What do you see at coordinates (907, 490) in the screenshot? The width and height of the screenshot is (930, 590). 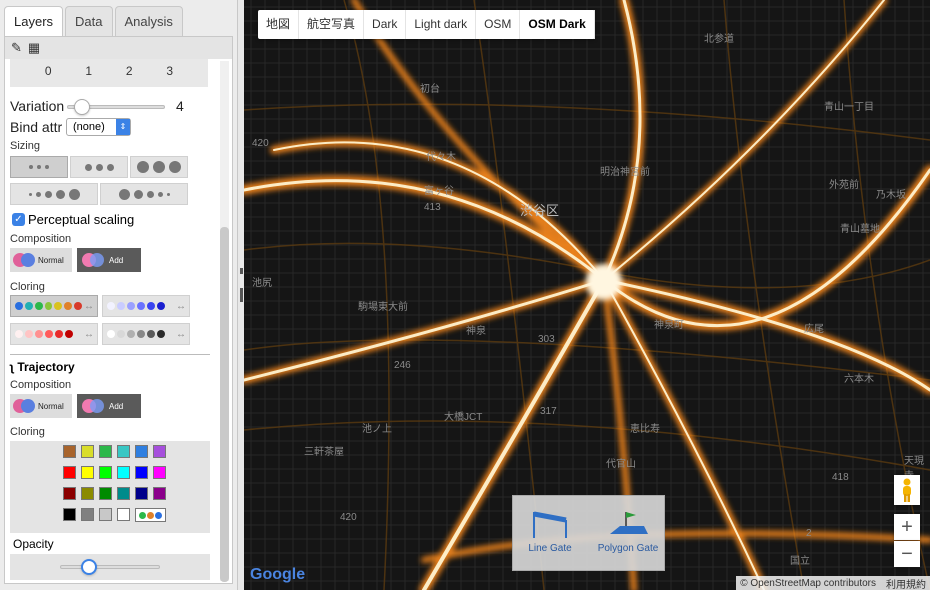 I see `street-view-pegman` at bounding box center [907, 490].